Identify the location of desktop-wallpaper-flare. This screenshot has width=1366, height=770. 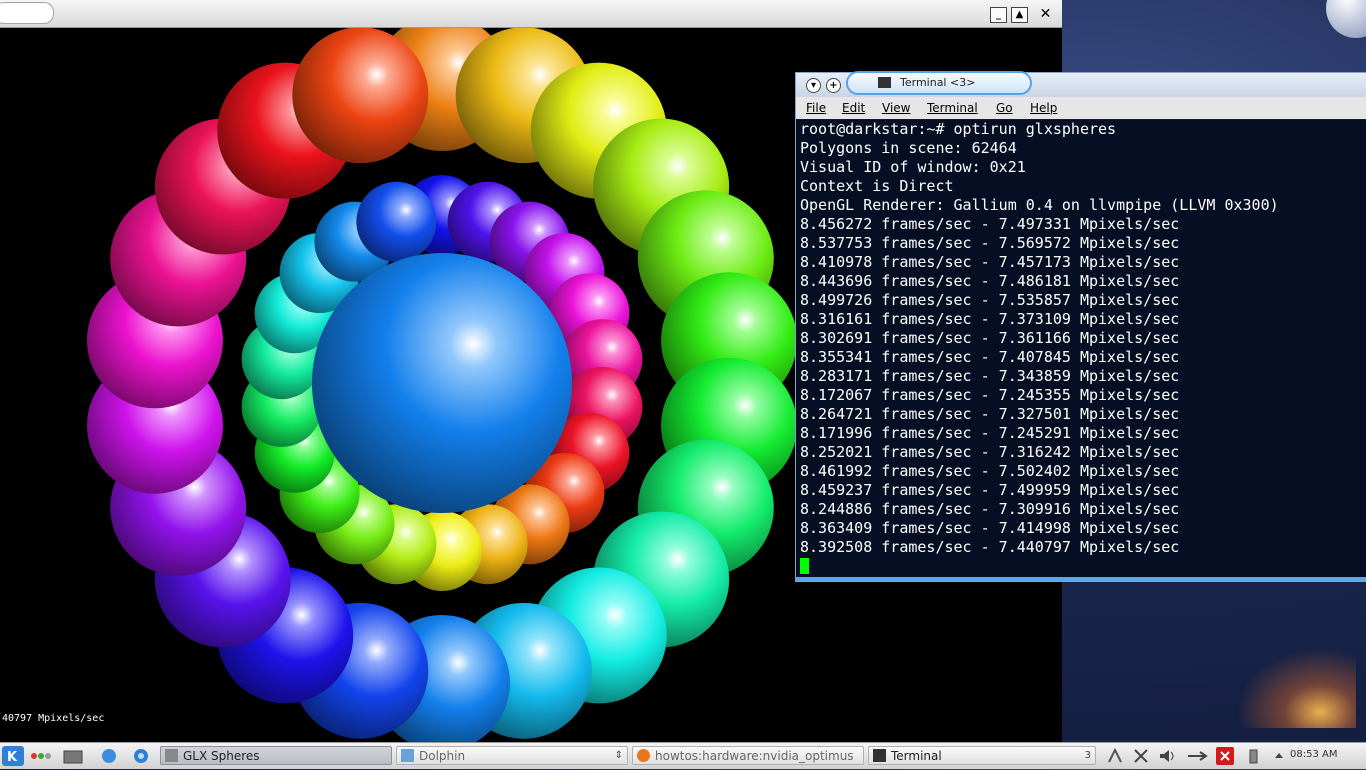
(1296, 688).